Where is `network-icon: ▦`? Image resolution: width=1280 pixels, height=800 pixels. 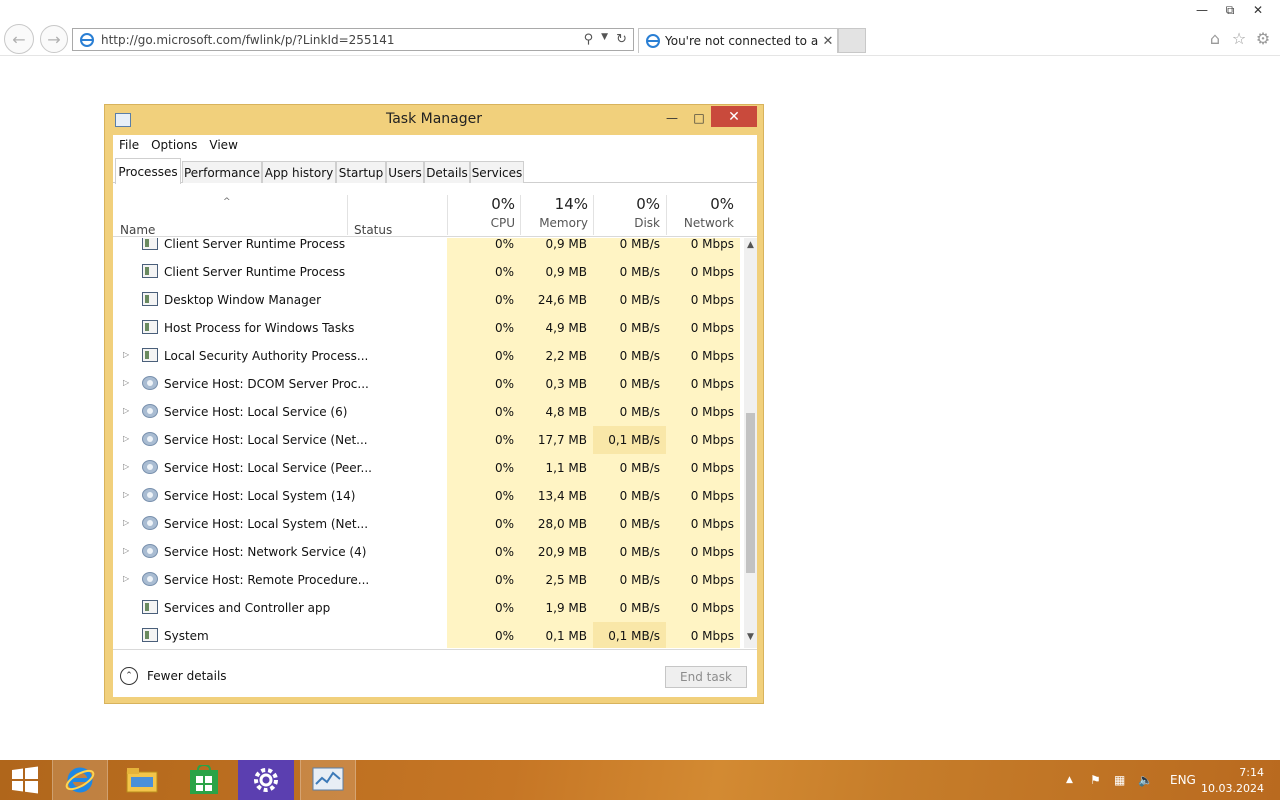
network-icon: ▦ is located at coordinates (1123, 780).